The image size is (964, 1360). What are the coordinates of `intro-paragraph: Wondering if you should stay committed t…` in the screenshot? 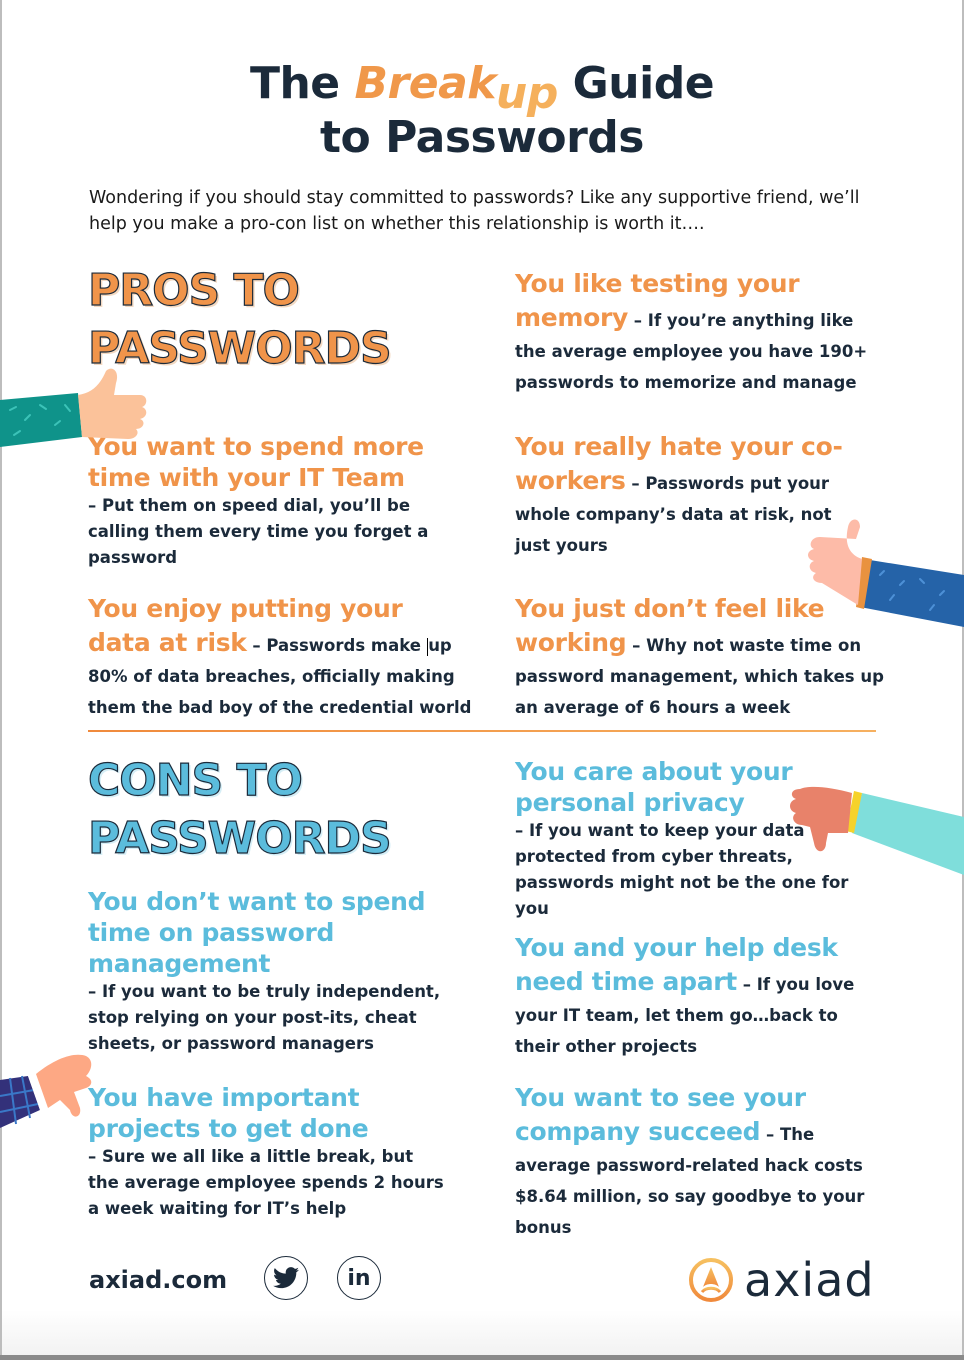 It's located at (474, 211).